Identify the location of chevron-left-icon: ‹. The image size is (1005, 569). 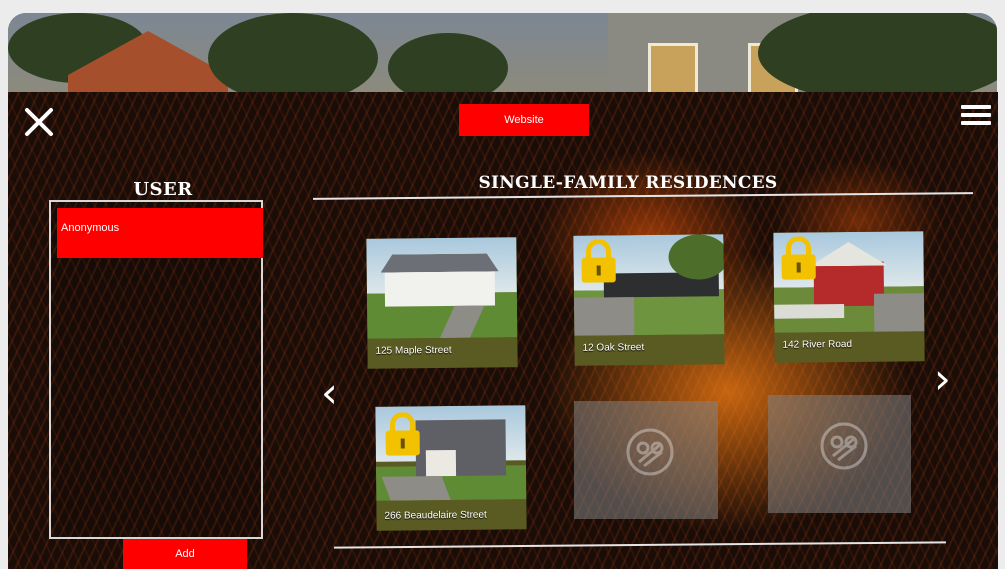
(329, 393).